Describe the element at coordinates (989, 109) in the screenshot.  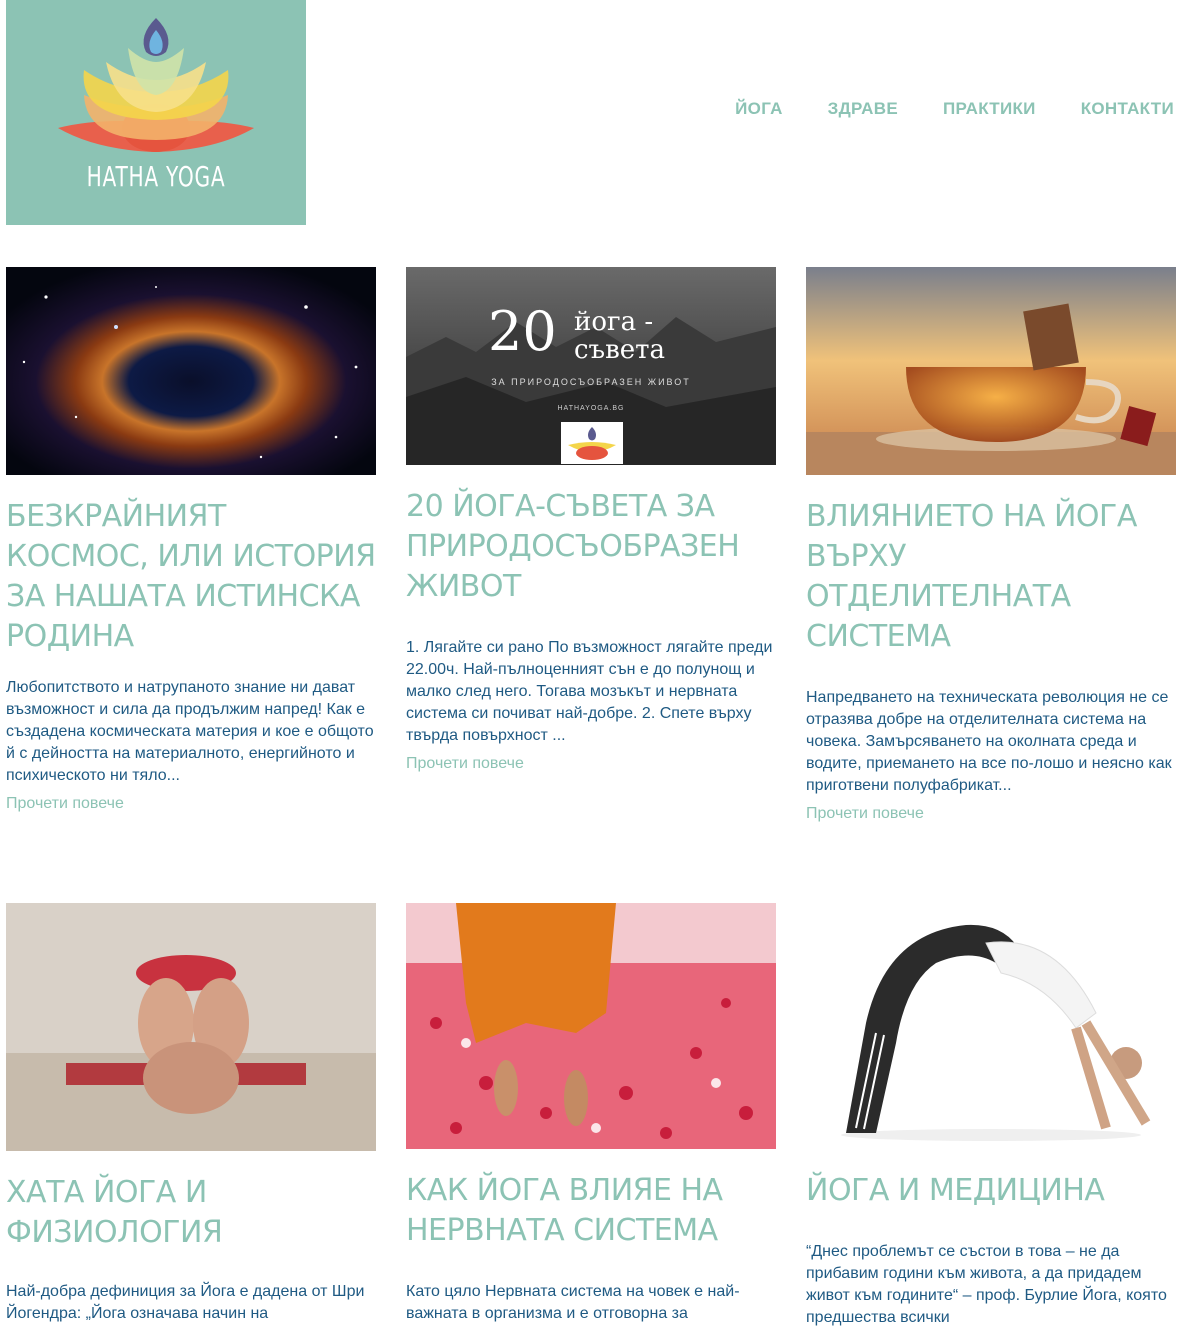
I see `nav-link-practices: ПРАКТИКИ` at that location.